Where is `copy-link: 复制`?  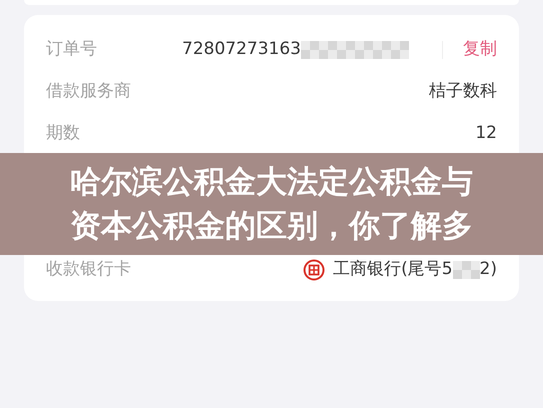 copy-link: 复制 is located at coordinates (480, 50).